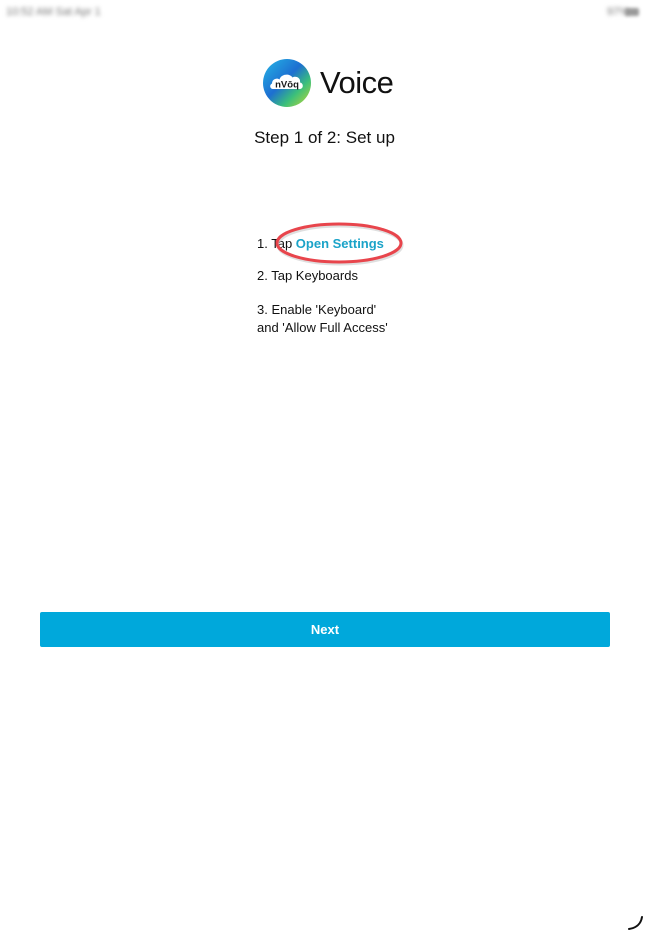  I want to click on instruction-step-2: 2. Tap Keyboards, so click(307, 275).